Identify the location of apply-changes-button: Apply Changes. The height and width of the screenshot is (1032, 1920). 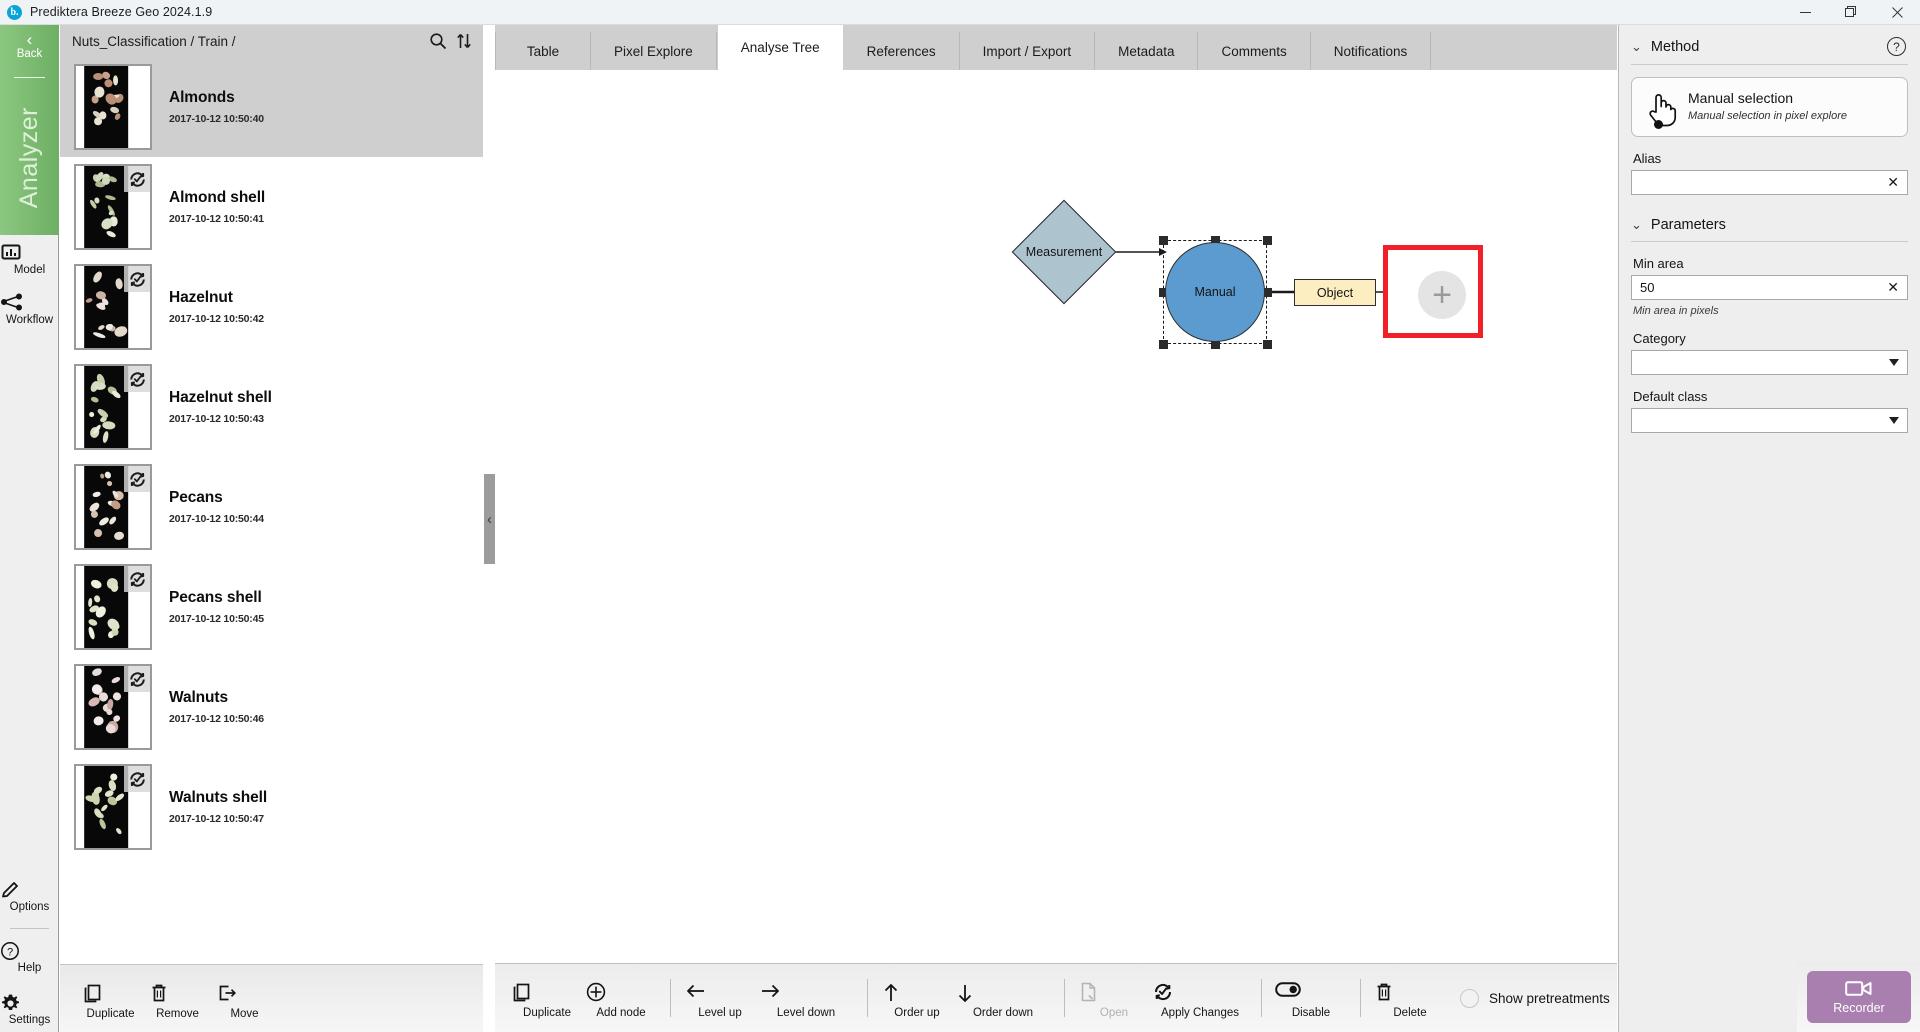
(1200, 998).